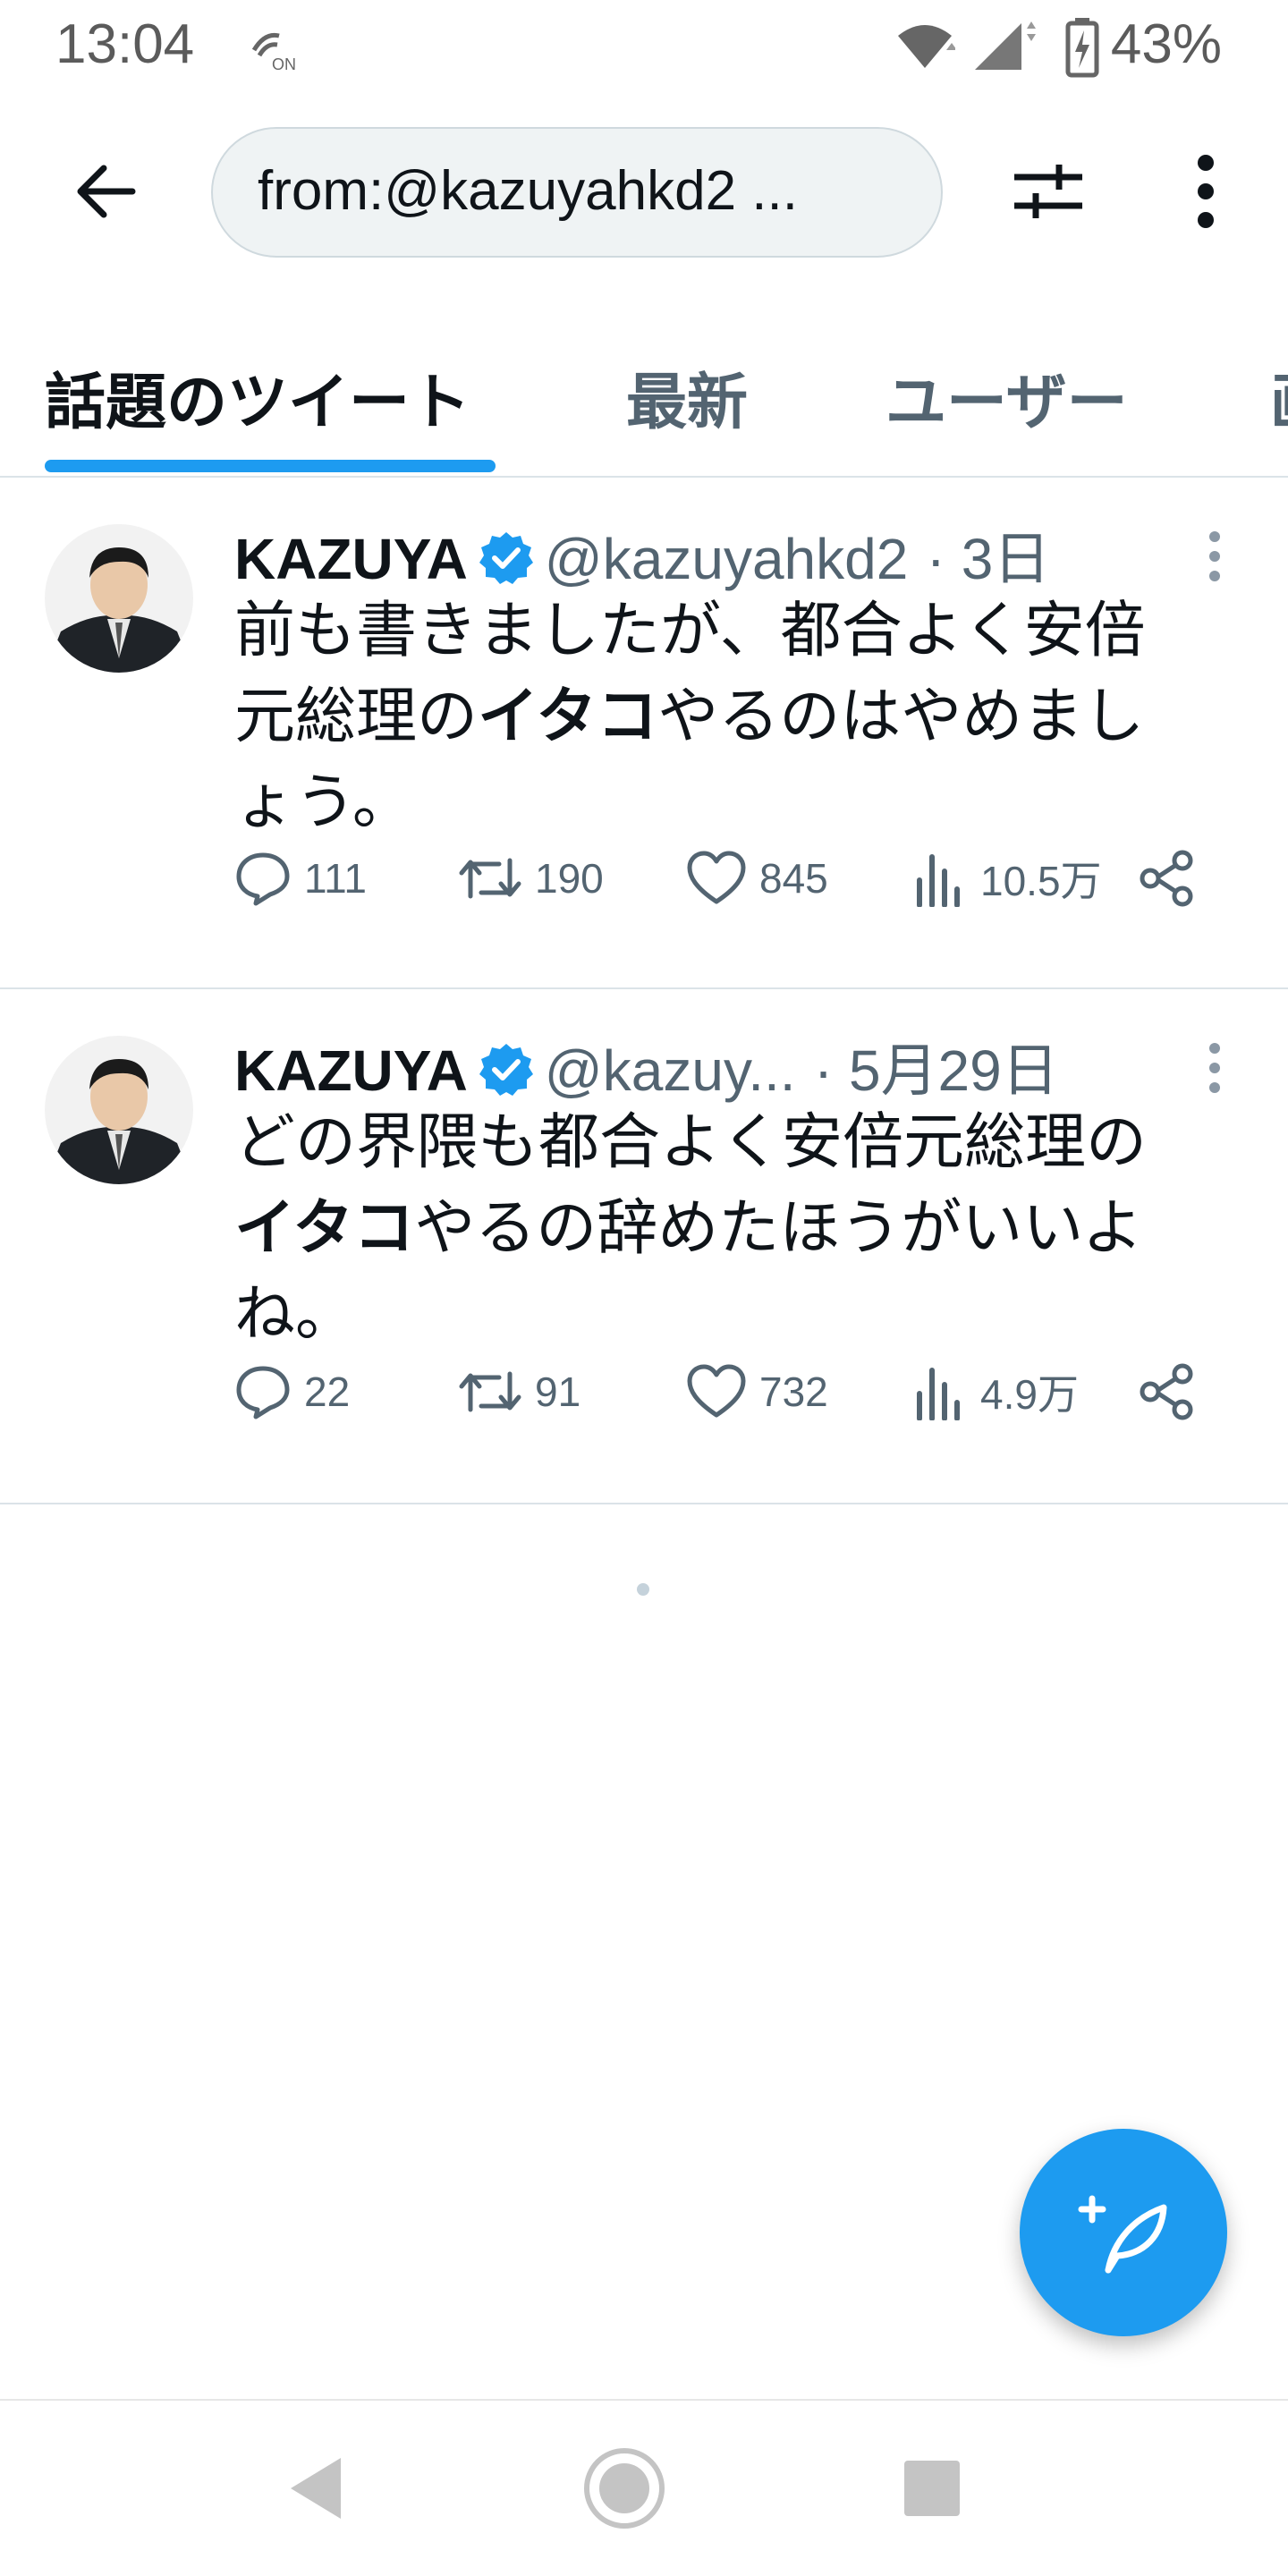 This screenshot has height=2576, width=1288. What do you see at coordinates (558, 1391) in the screenshot?
I see `retweet-count: 91` at bounding box center [558, 1391].